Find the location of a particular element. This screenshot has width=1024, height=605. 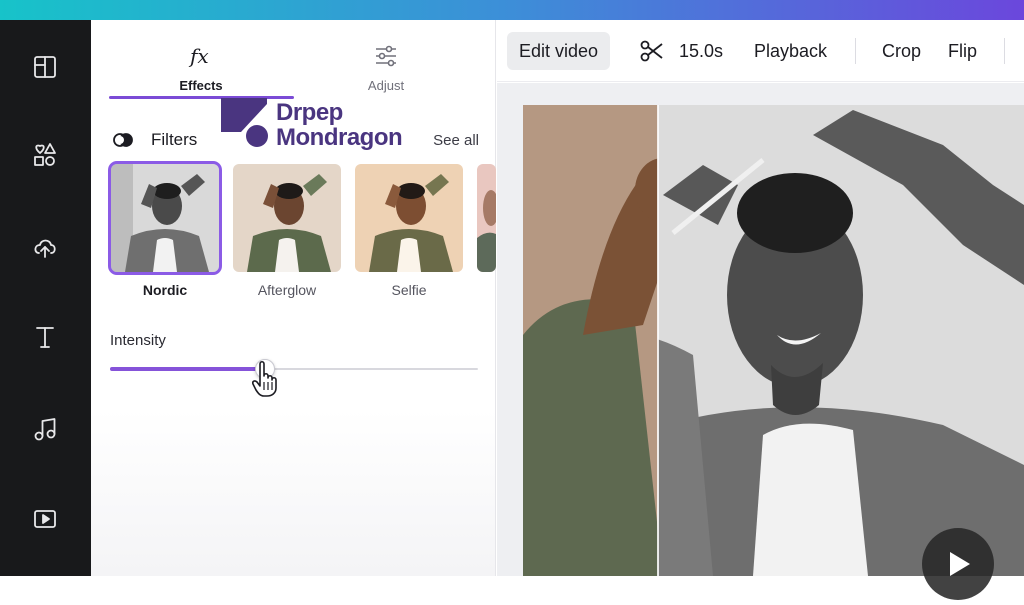

video-play-icon is located at coordinates (45, 519).